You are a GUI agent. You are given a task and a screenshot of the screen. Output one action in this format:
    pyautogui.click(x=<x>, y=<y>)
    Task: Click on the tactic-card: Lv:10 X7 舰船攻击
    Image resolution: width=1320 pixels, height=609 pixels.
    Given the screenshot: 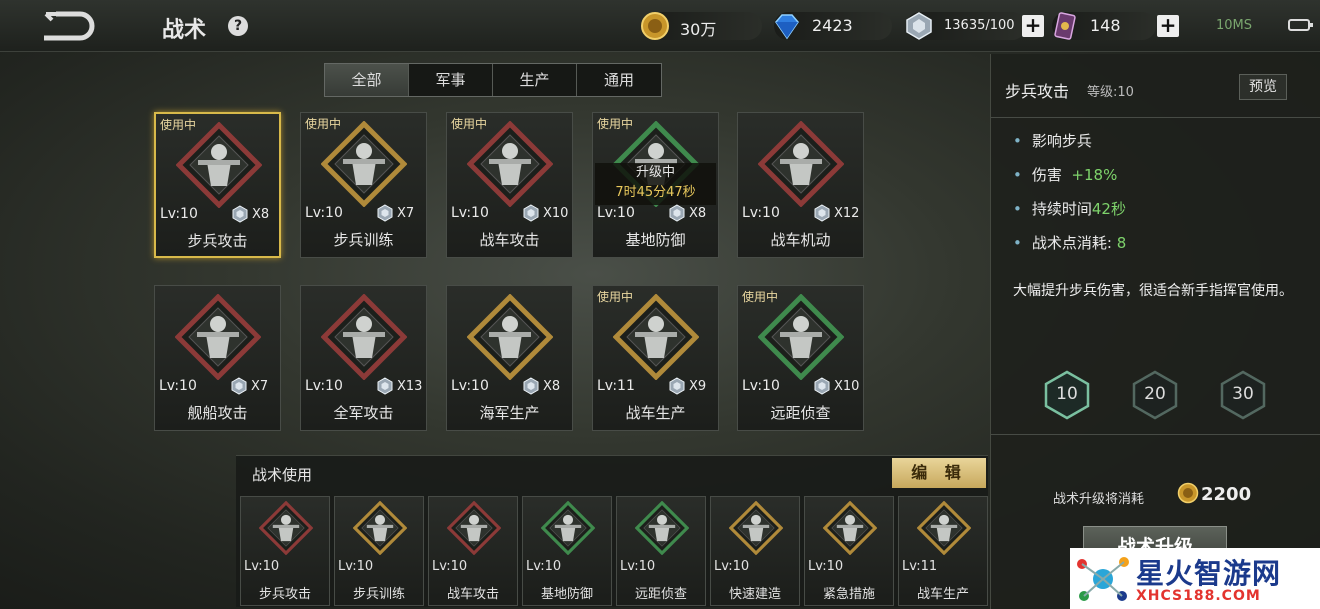 What is the action you would take?
    pyautogui.click(x=217, y=358)
    